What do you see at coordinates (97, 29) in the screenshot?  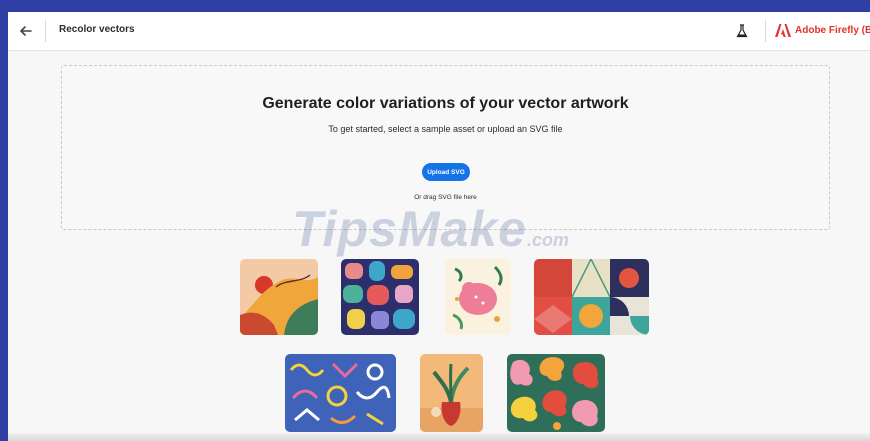 I see `page-title: Recolor vectors` at bounding box center [97, 29].